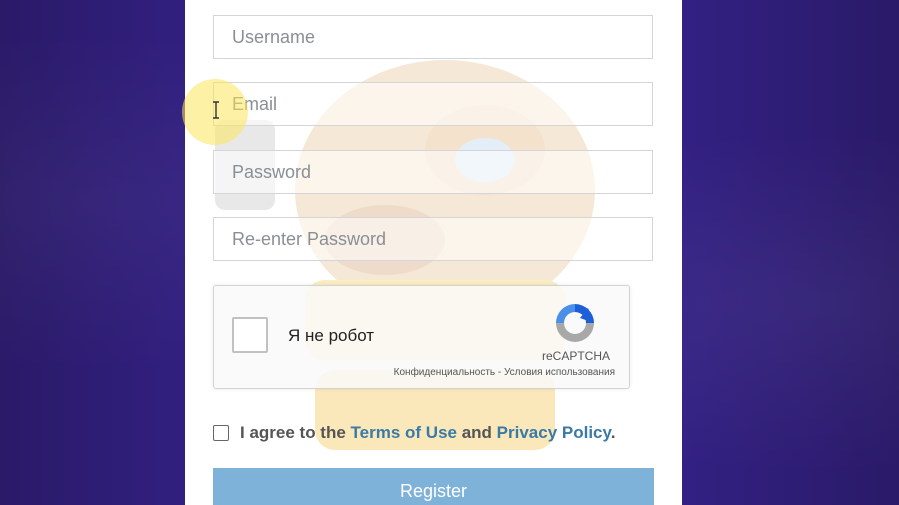 This screenshot has height=505, width=899. What do you see at coordinates (404, 432) in the screenshot?
I see `terms-of-use-link: Terms of Use` at bounding box center [404, 432].